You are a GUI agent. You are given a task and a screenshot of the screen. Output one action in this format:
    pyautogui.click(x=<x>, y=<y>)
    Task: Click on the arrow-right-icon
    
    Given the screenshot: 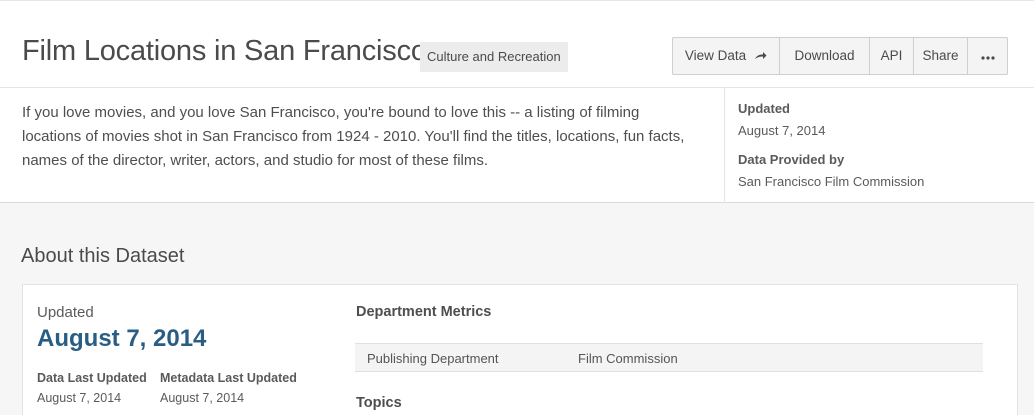 What is the action you would take?
    pyautogui.click(x=760, y=56)
    